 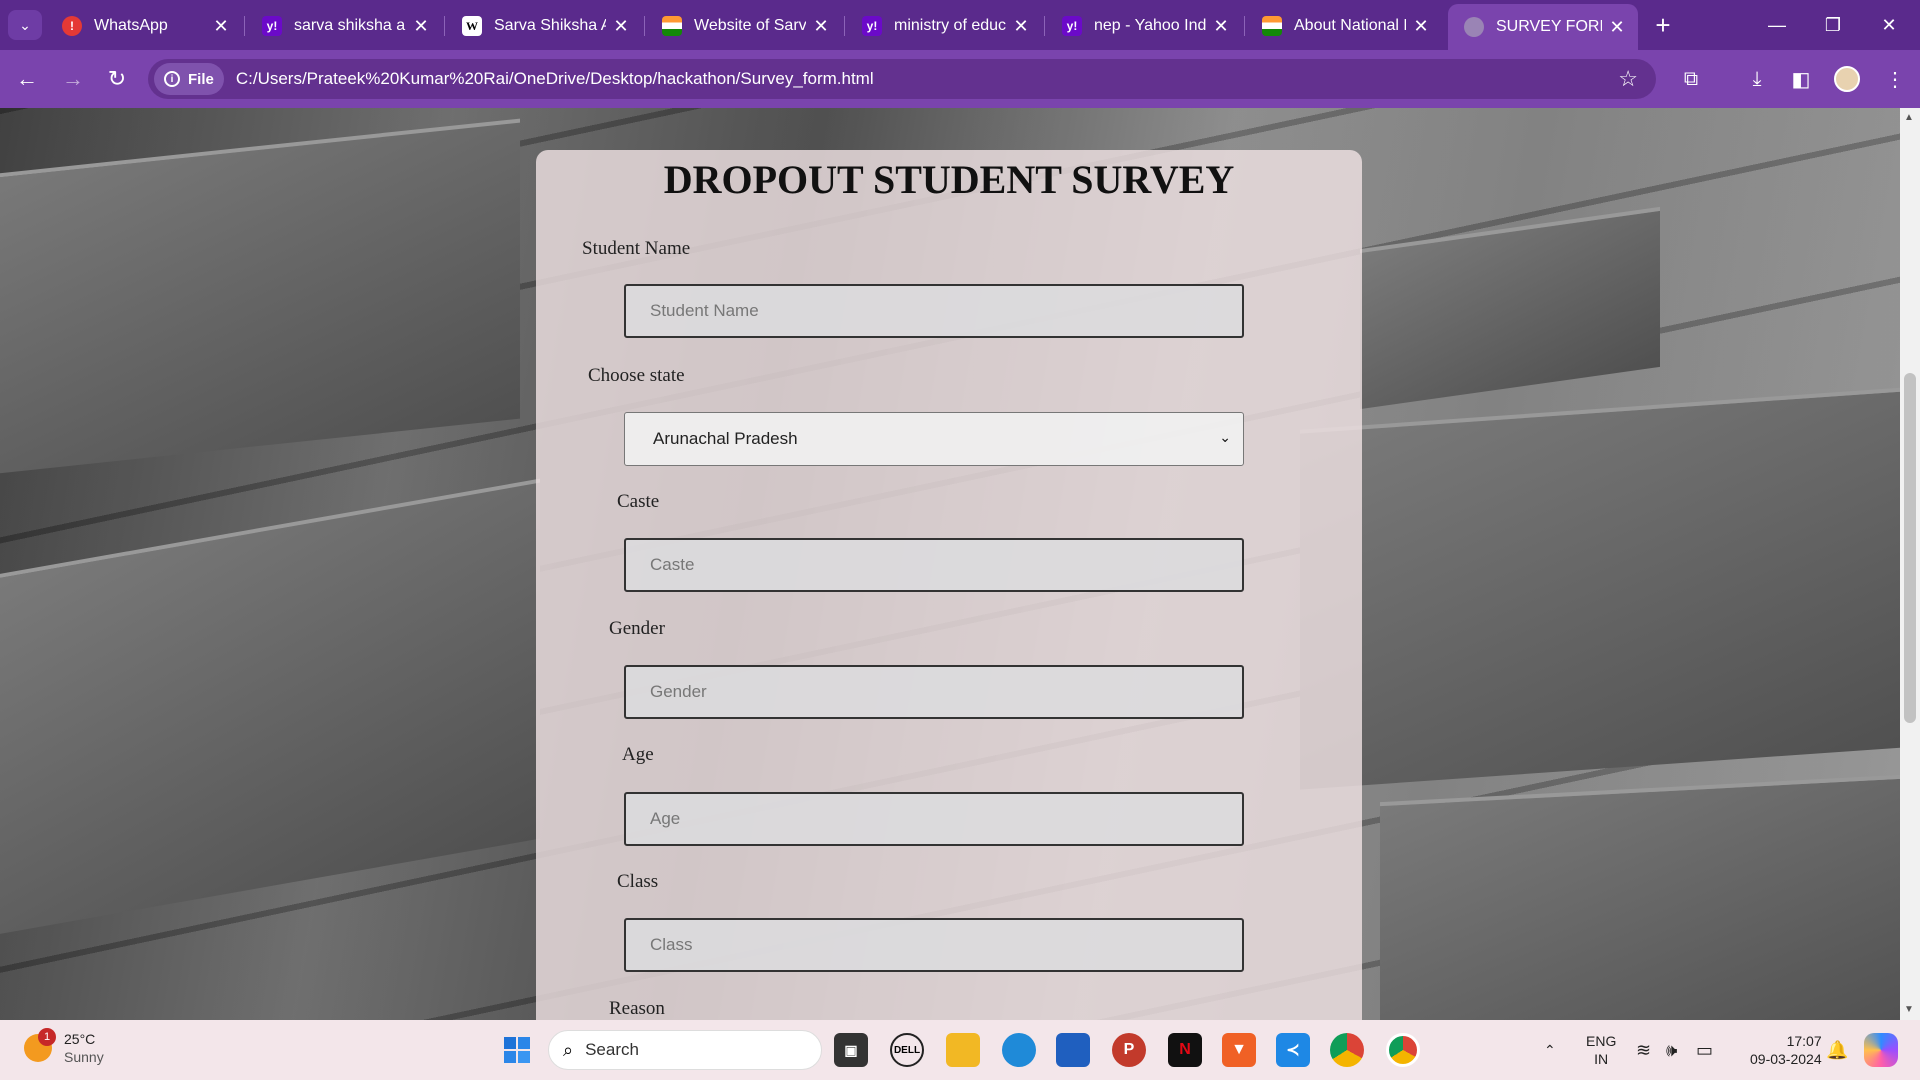 I want to click on tab-title: Sarva Shiksha Ab, so click(x=550, y=25).